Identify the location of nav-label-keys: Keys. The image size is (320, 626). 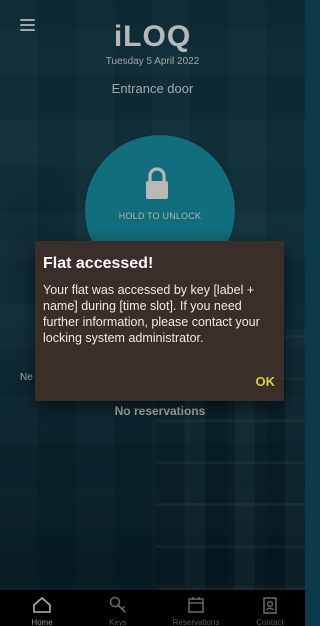
(118, 622).